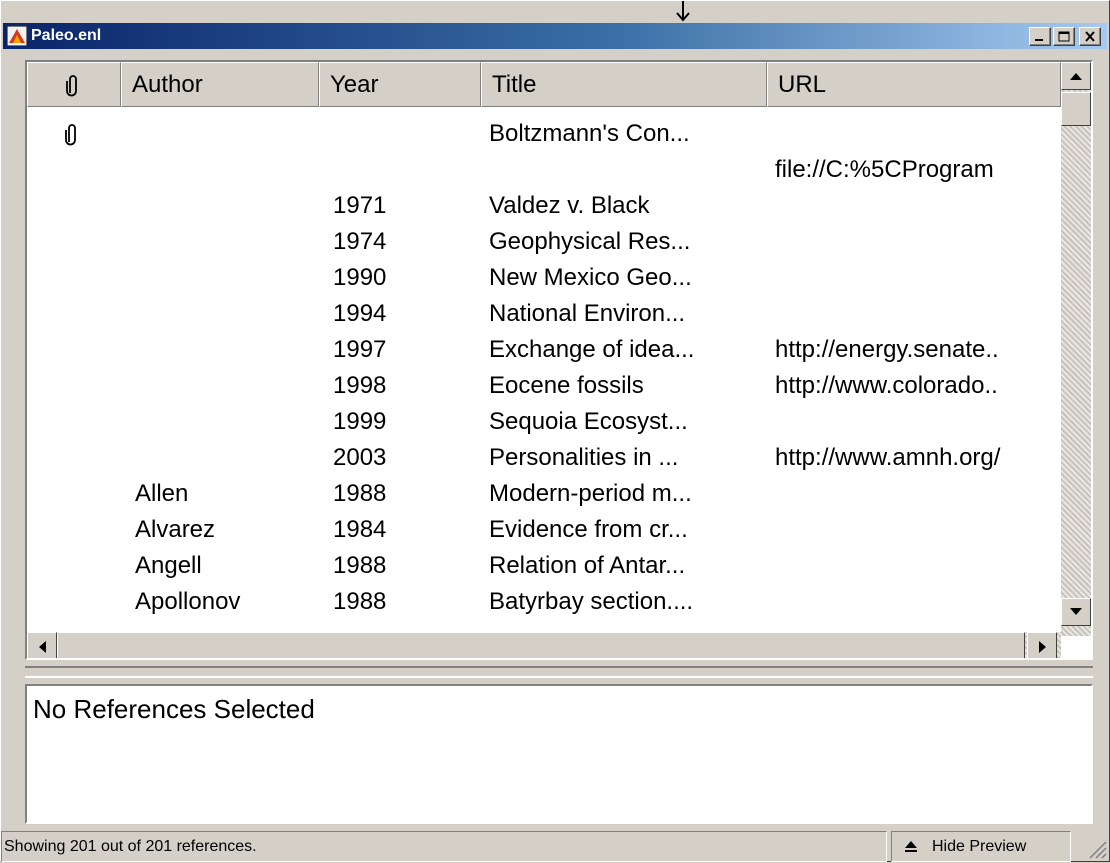 The height and width of the screenshot is (863, 1110). What do you see at coordinates (888, 457) in the screenshot?
I see `url-cell: http://www.amnh.org/` at bounding box center [888, 457].